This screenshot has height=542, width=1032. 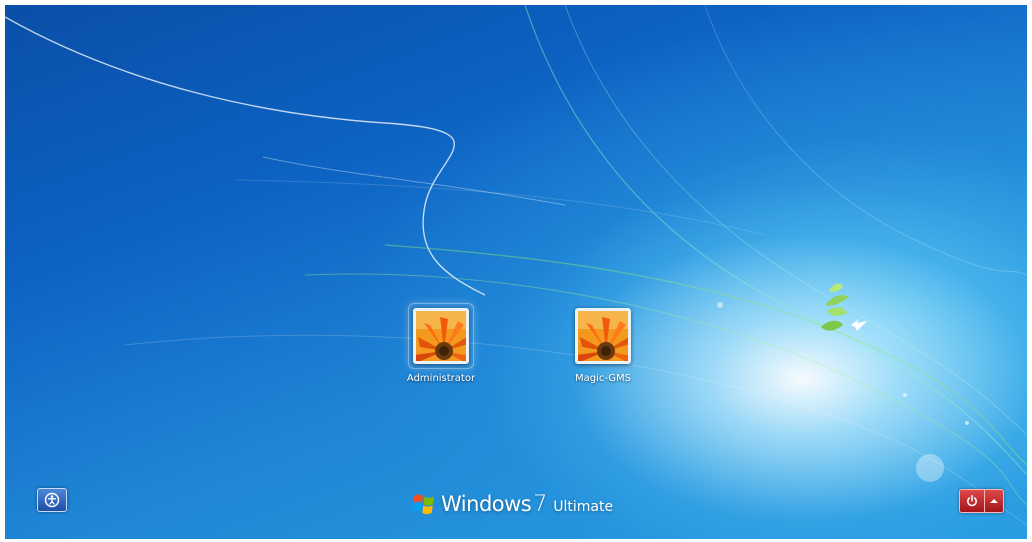 I want to click on bird-ornament, so click(x=859, y=325).